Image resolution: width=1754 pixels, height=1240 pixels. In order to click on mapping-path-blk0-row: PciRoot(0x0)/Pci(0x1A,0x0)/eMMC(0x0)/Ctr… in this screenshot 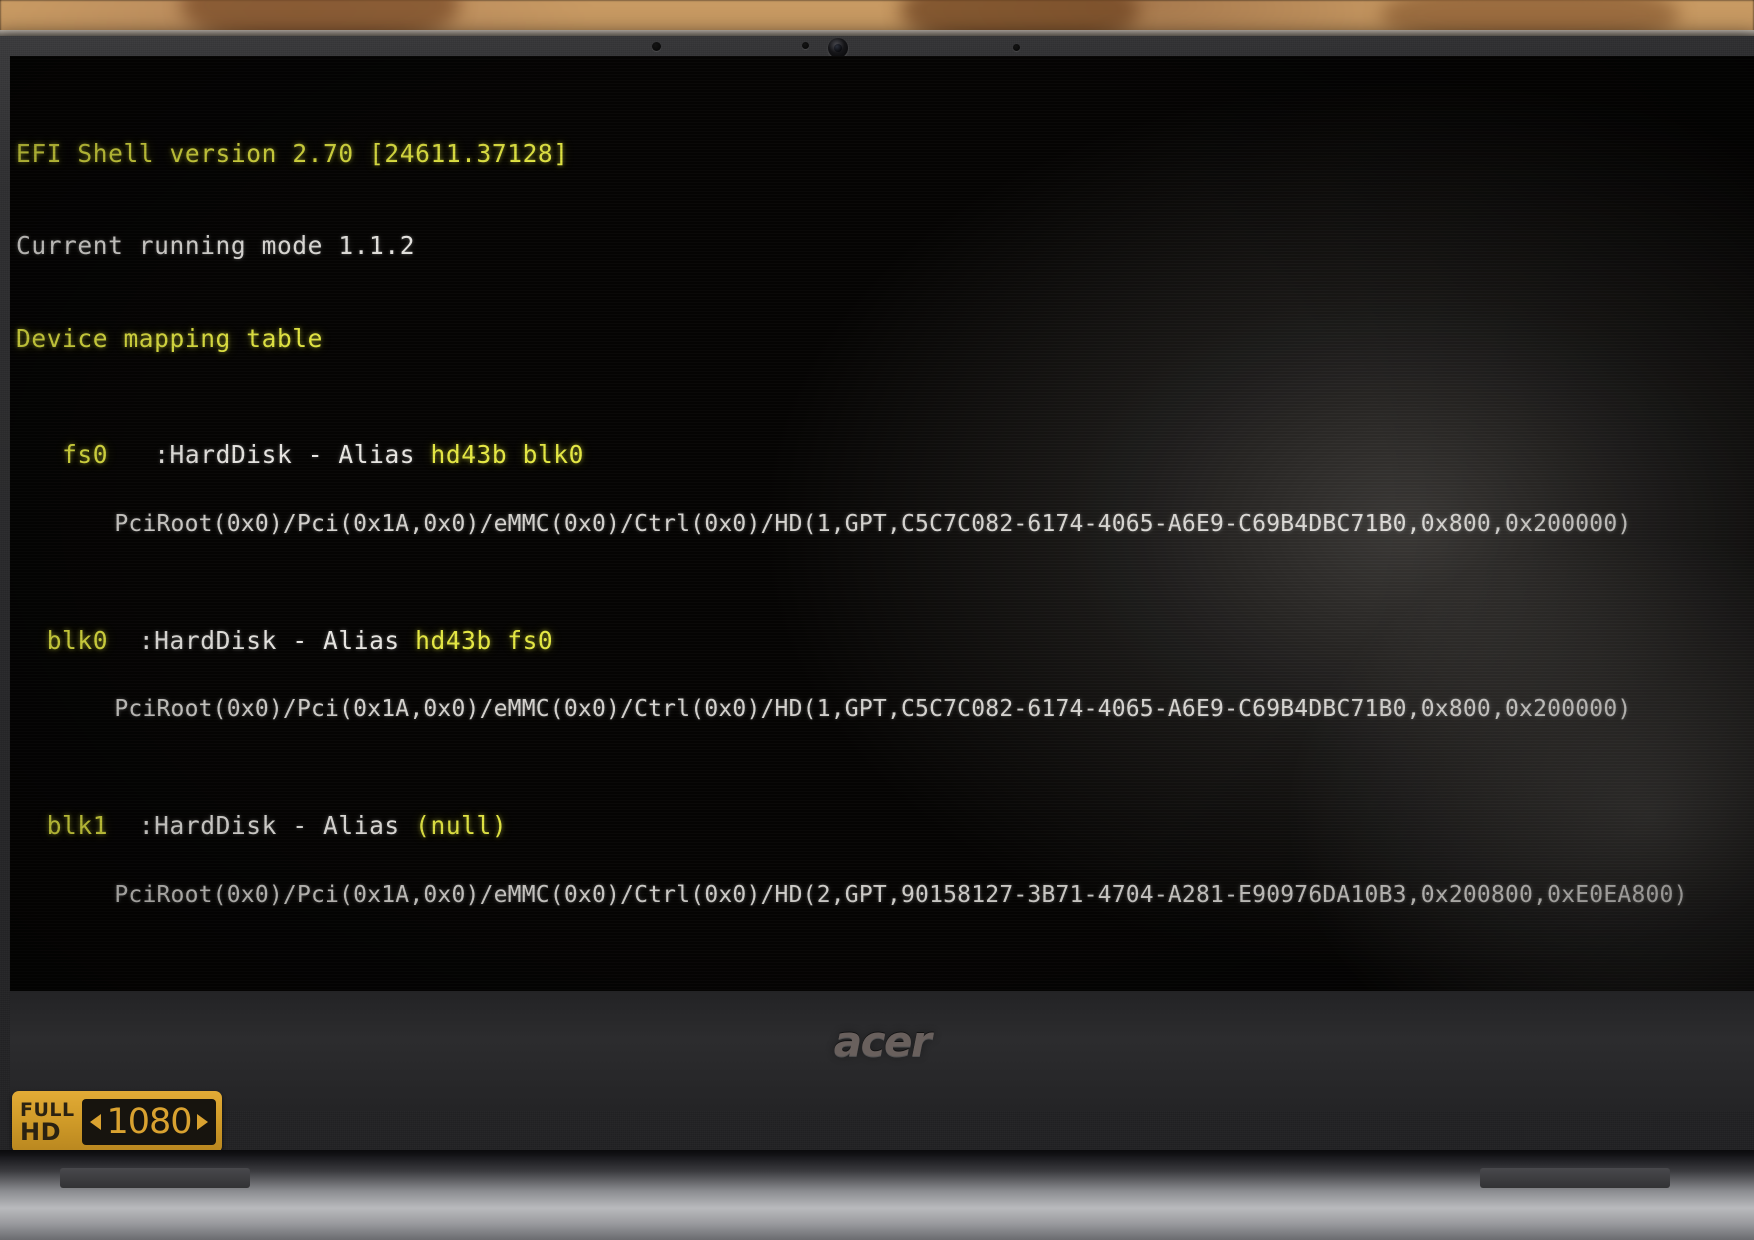, I will do `click(885, 709)`.